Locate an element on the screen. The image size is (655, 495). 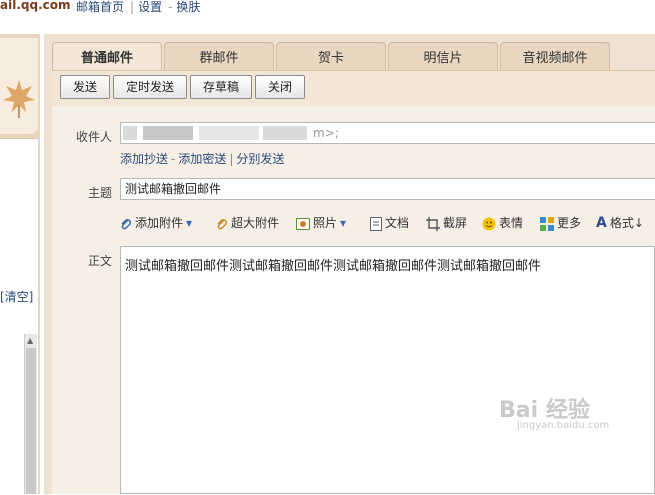
settings-link: 设置 is located at coordinates (150, 7).